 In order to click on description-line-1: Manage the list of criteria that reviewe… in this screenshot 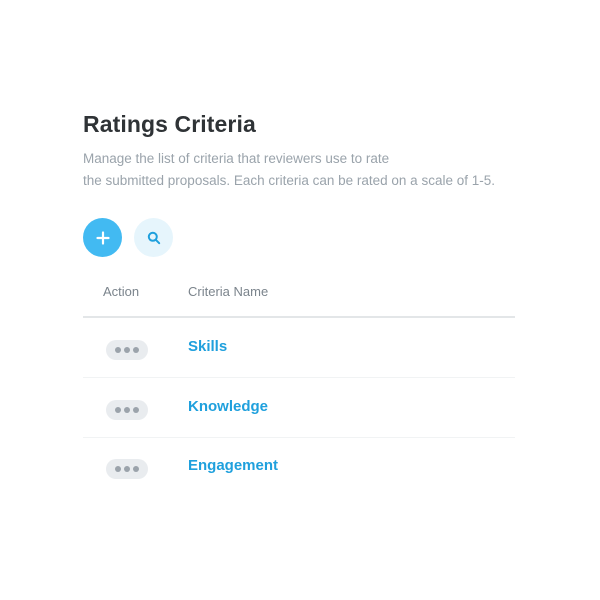, I will do `click(236, 158)`.